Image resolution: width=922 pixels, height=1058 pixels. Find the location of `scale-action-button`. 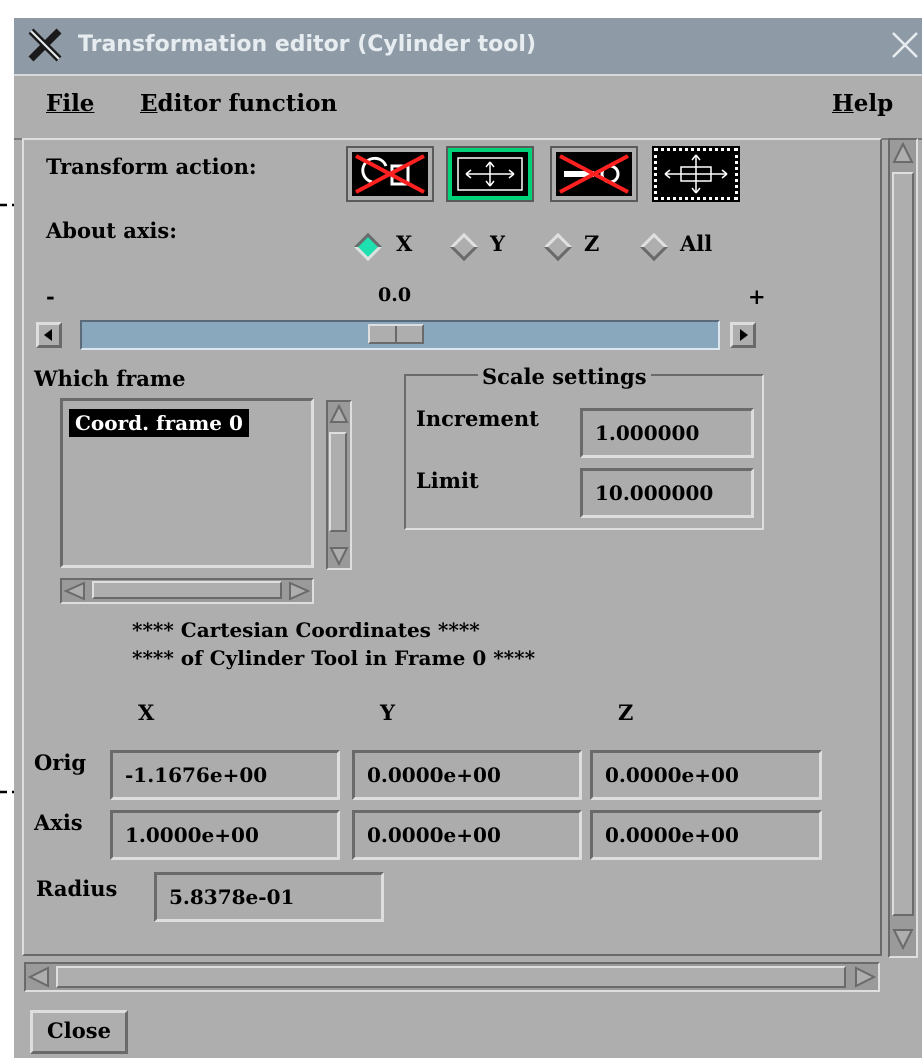

scale-action-button is located at coordinates (594, 174).